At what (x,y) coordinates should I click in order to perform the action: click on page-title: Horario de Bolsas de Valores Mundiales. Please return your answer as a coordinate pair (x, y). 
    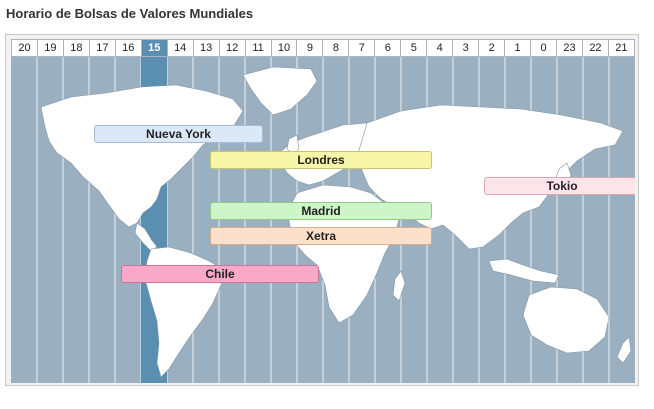
    Looking at the image, I should click on (130, 13).